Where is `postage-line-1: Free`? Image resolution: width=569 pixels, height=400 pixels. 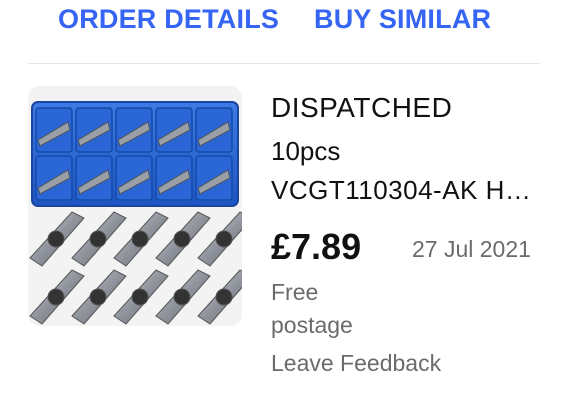
postage-line-1: Free is located at coordinates (295, 292).